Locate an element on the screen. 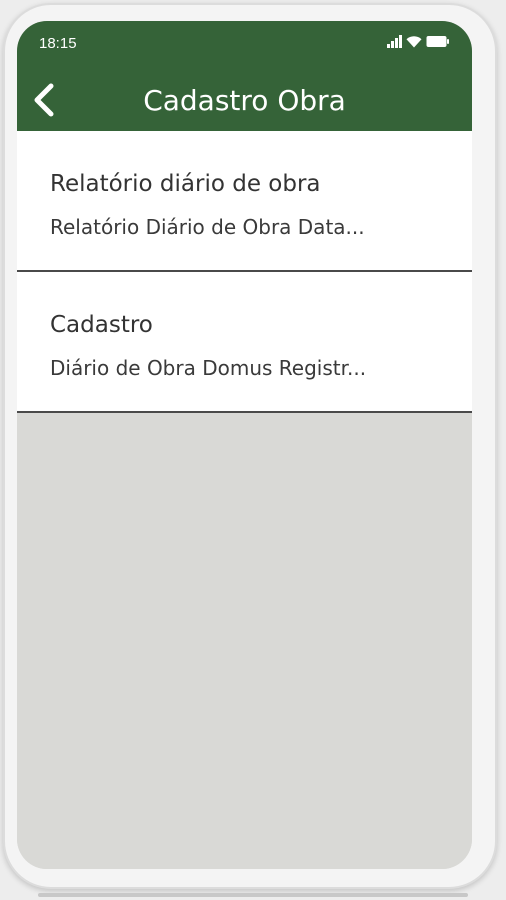  phone-bottom-edge is located at coordinates (253, 895).